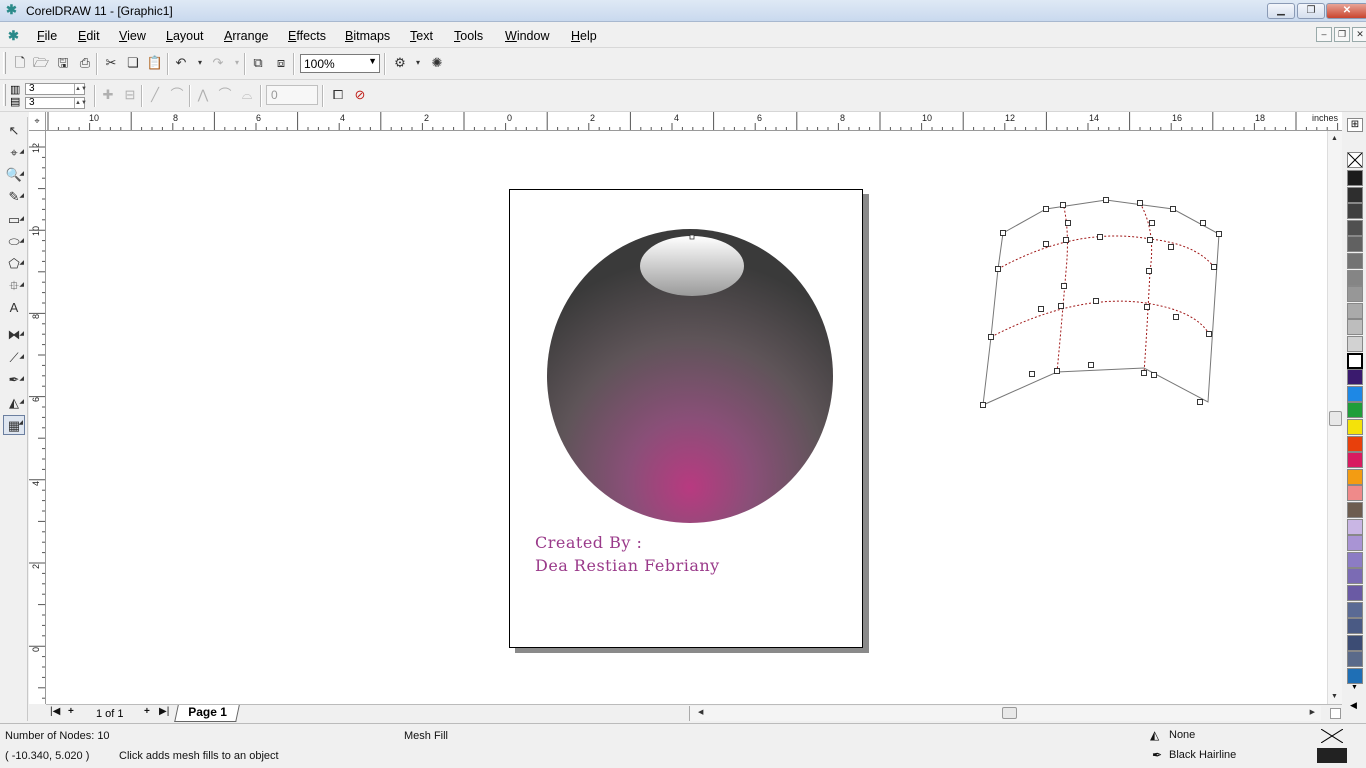 This screenshot has height=768, width=1366. I want to click on rows-spin-icon: ▲▼, so click(80, 103).